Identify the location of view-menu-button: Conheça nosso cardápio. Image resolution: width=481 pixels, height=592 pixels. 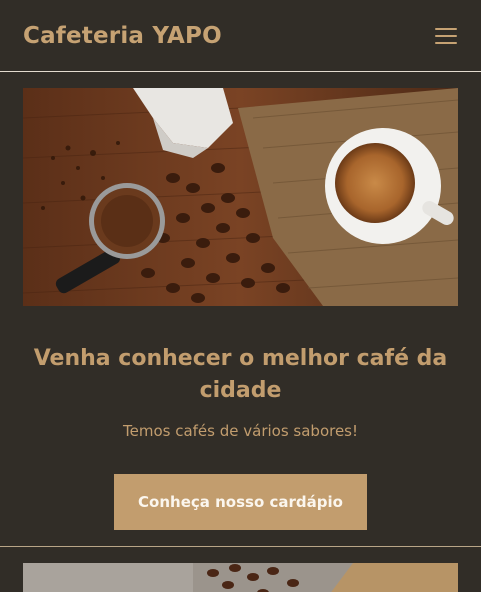
(240, 502).